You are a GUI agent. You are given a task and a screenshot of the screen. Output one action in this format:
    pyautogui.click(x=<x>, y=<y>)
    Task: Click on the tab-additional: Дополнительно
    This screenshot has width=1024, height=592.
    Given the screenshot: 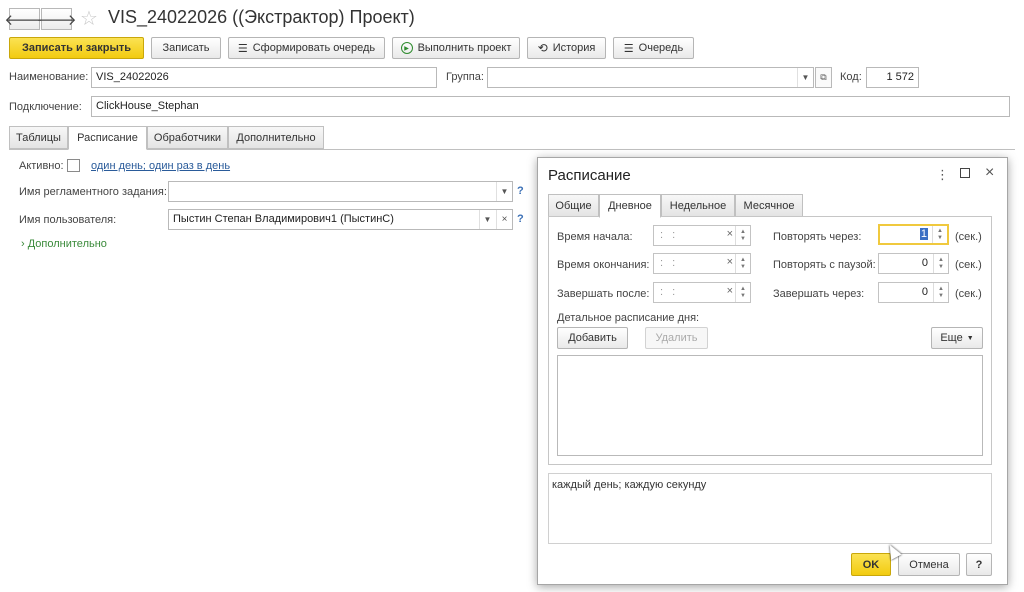 What is the action you would take?
    pyautogui.click(x=276, y=137)
    